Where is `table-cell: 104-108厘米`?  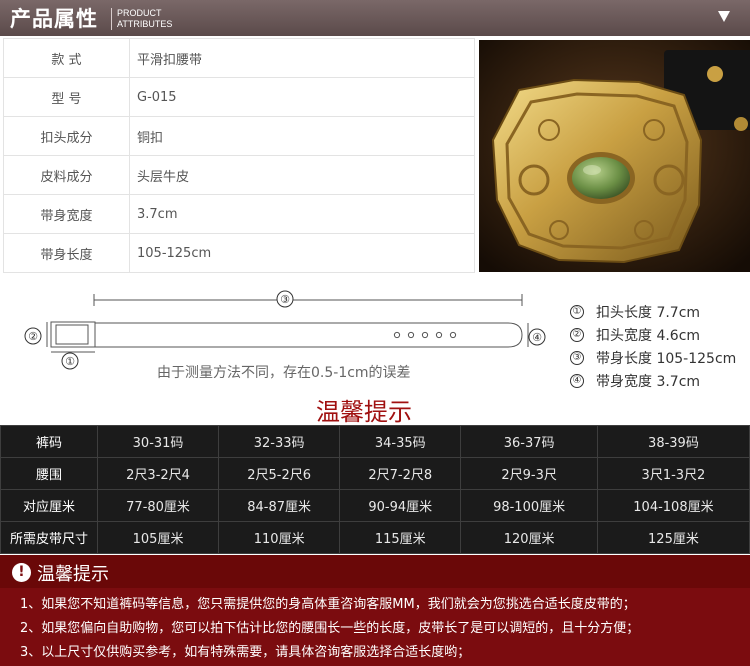 table-cell: 104-108厘米 is located at coordinates (673, 505).